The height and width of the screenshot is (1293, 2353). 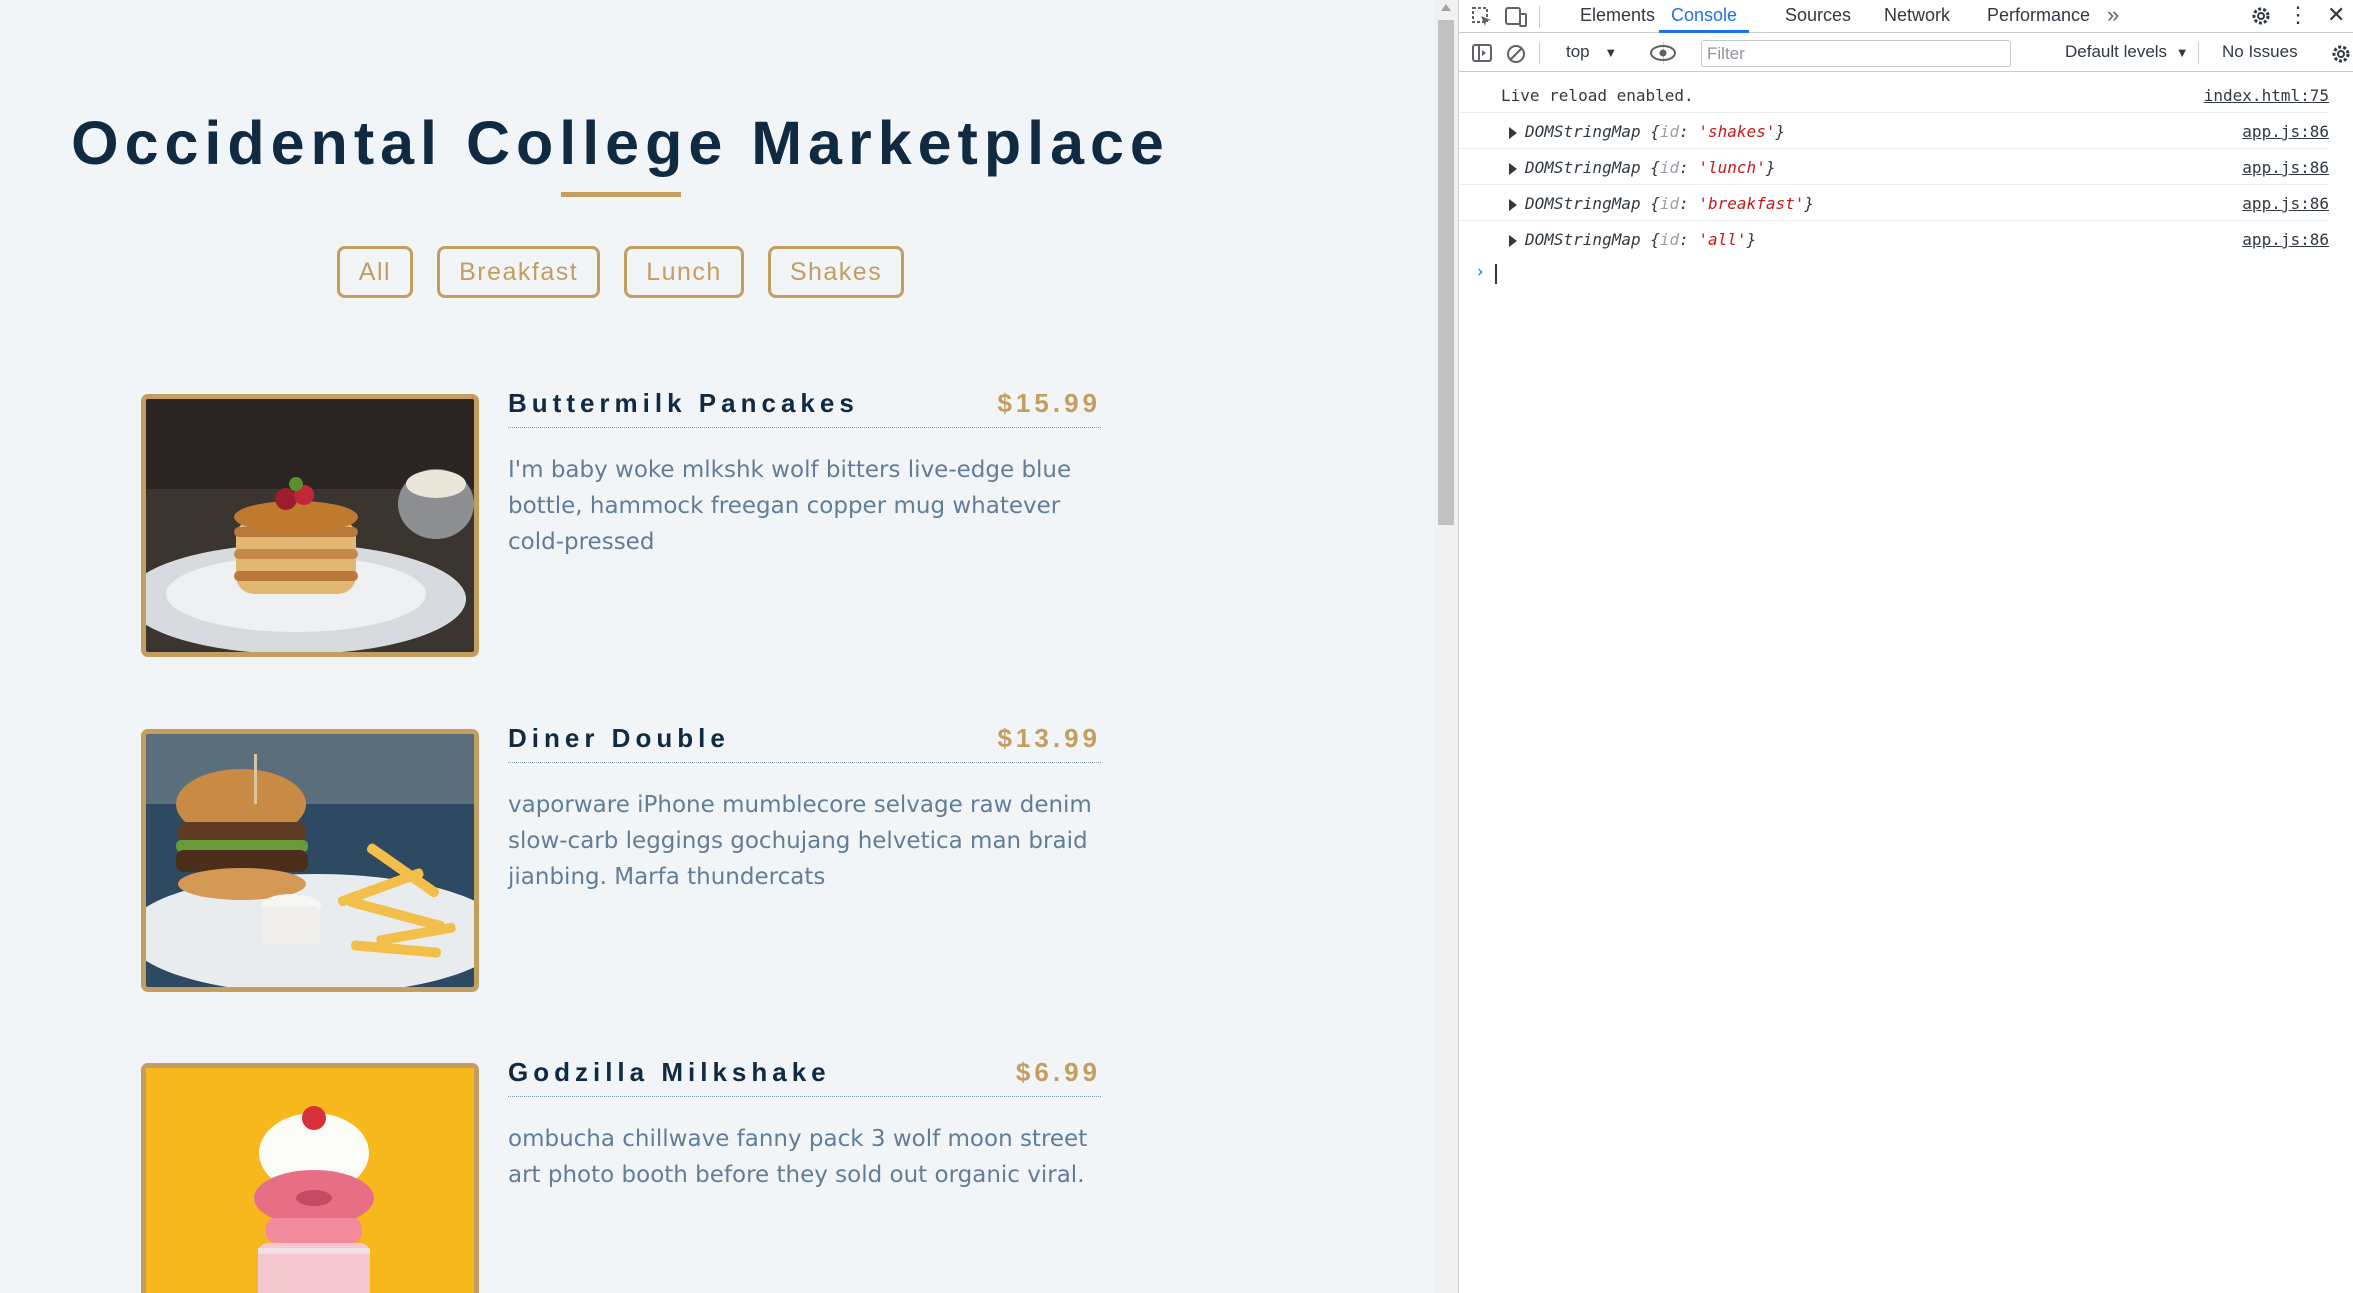 I want to click on settings-gear-icon, so click(x=2261, y=18).